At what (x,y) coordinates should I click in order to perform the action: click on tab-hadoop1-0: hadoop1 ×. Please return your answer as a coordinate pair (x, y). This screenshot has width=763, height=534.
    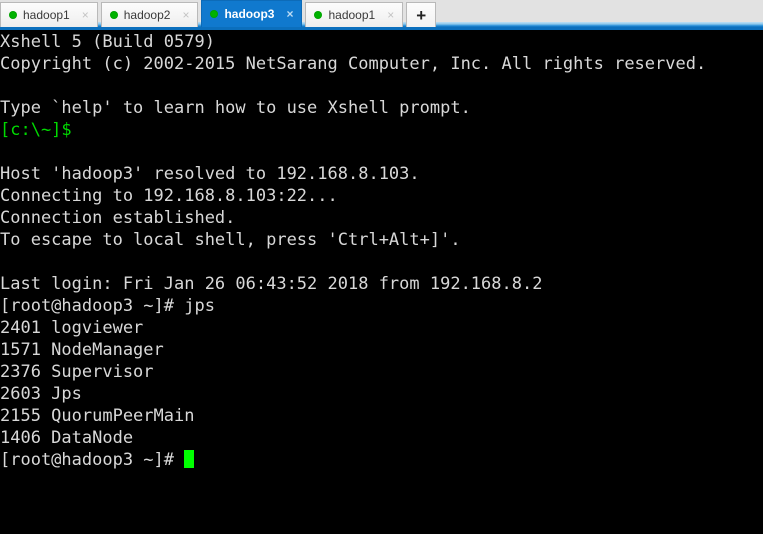
    Looking at the image, I should click on (49, 14).